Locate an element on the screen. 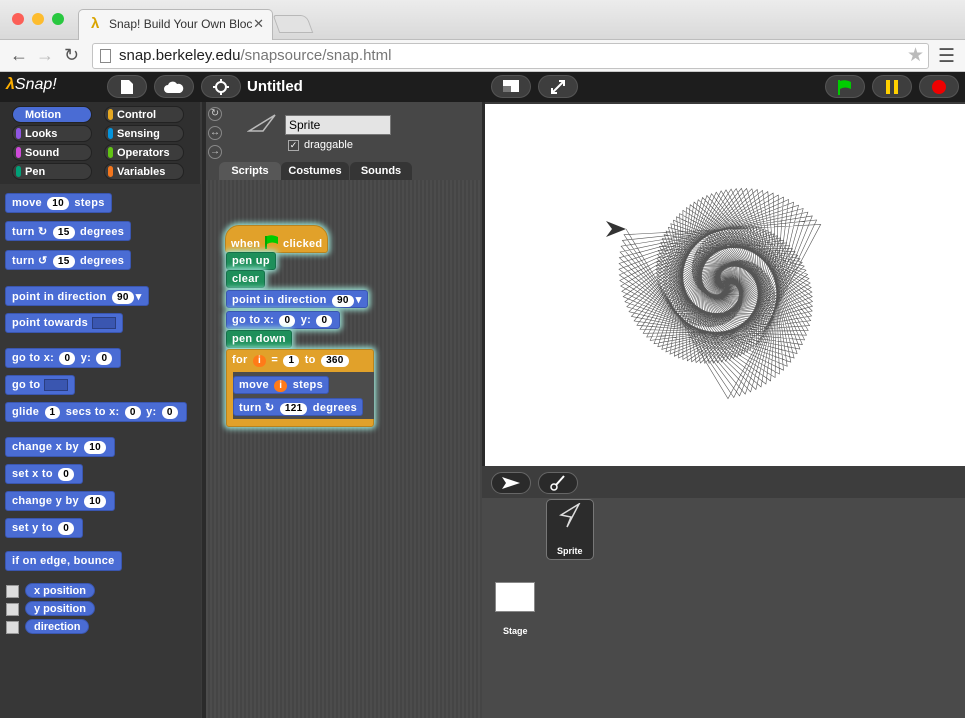 The height and width of the screenshot is (718, 965). rotate-style-icon: ↻ is located at coordinates (215, 114).